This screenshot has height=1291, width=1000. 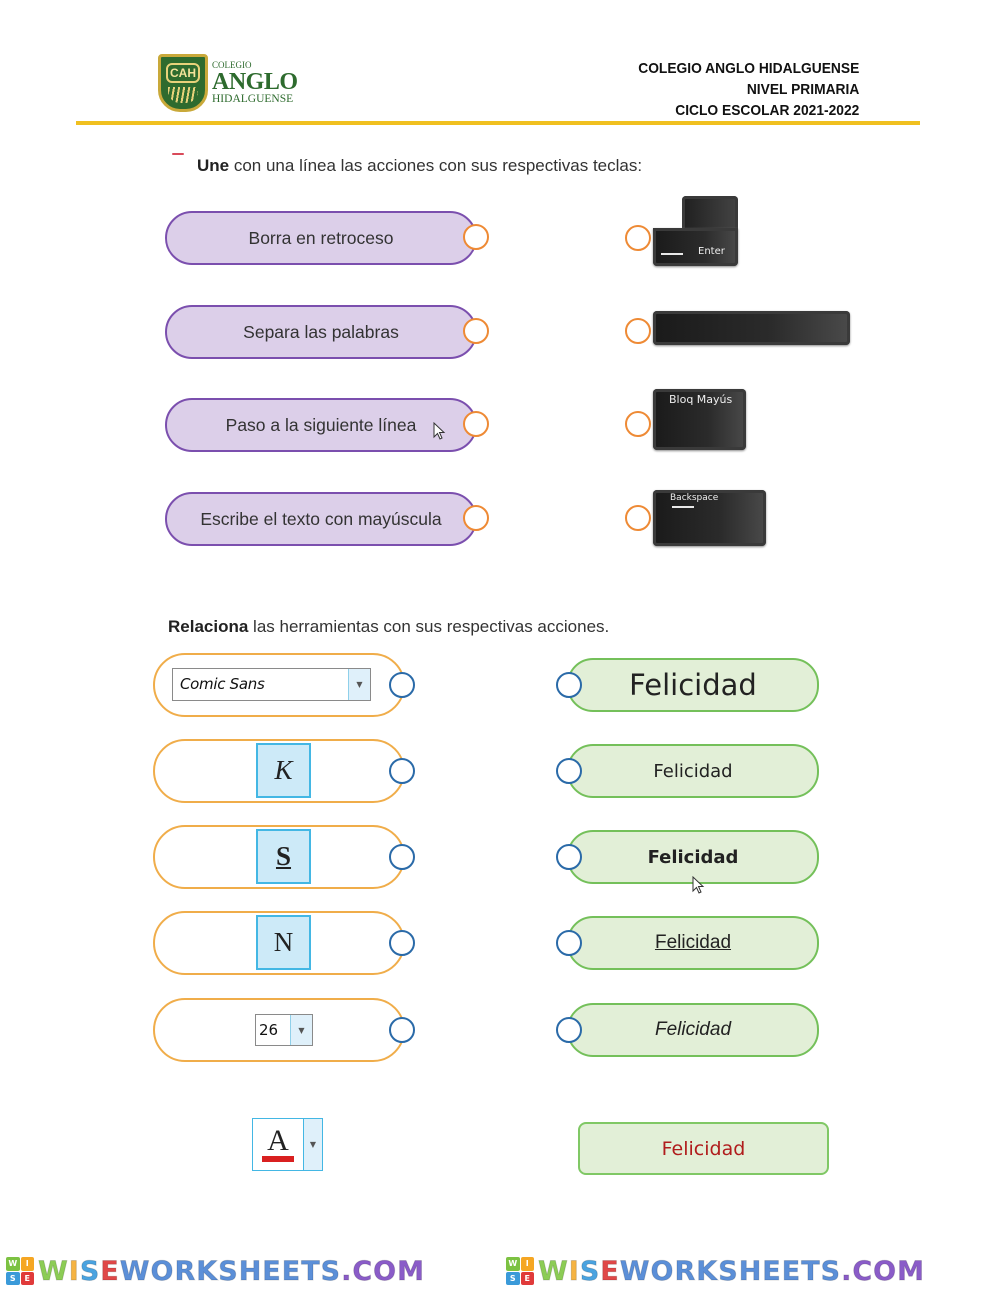 I want to click on logo-line-2: ANGLO, so click(x=255, y=81).